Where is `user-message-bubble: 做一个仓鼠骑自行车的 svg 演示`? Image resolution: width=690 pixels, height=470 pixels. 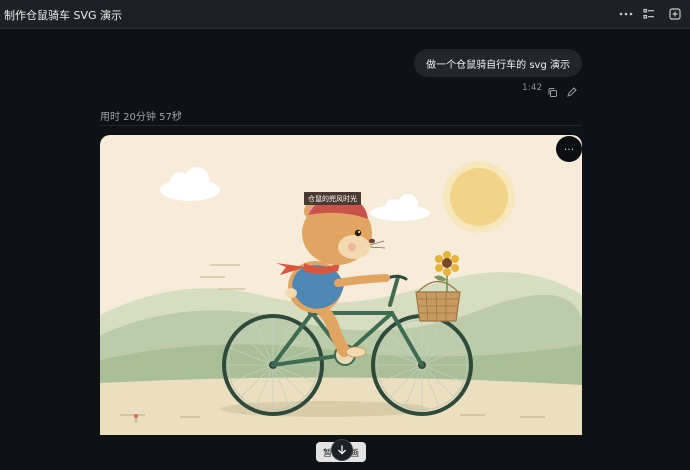
user-message-bubble: 做一个仓鼠骑自行车的 svg 演示 is located at coordinates (498, 63).